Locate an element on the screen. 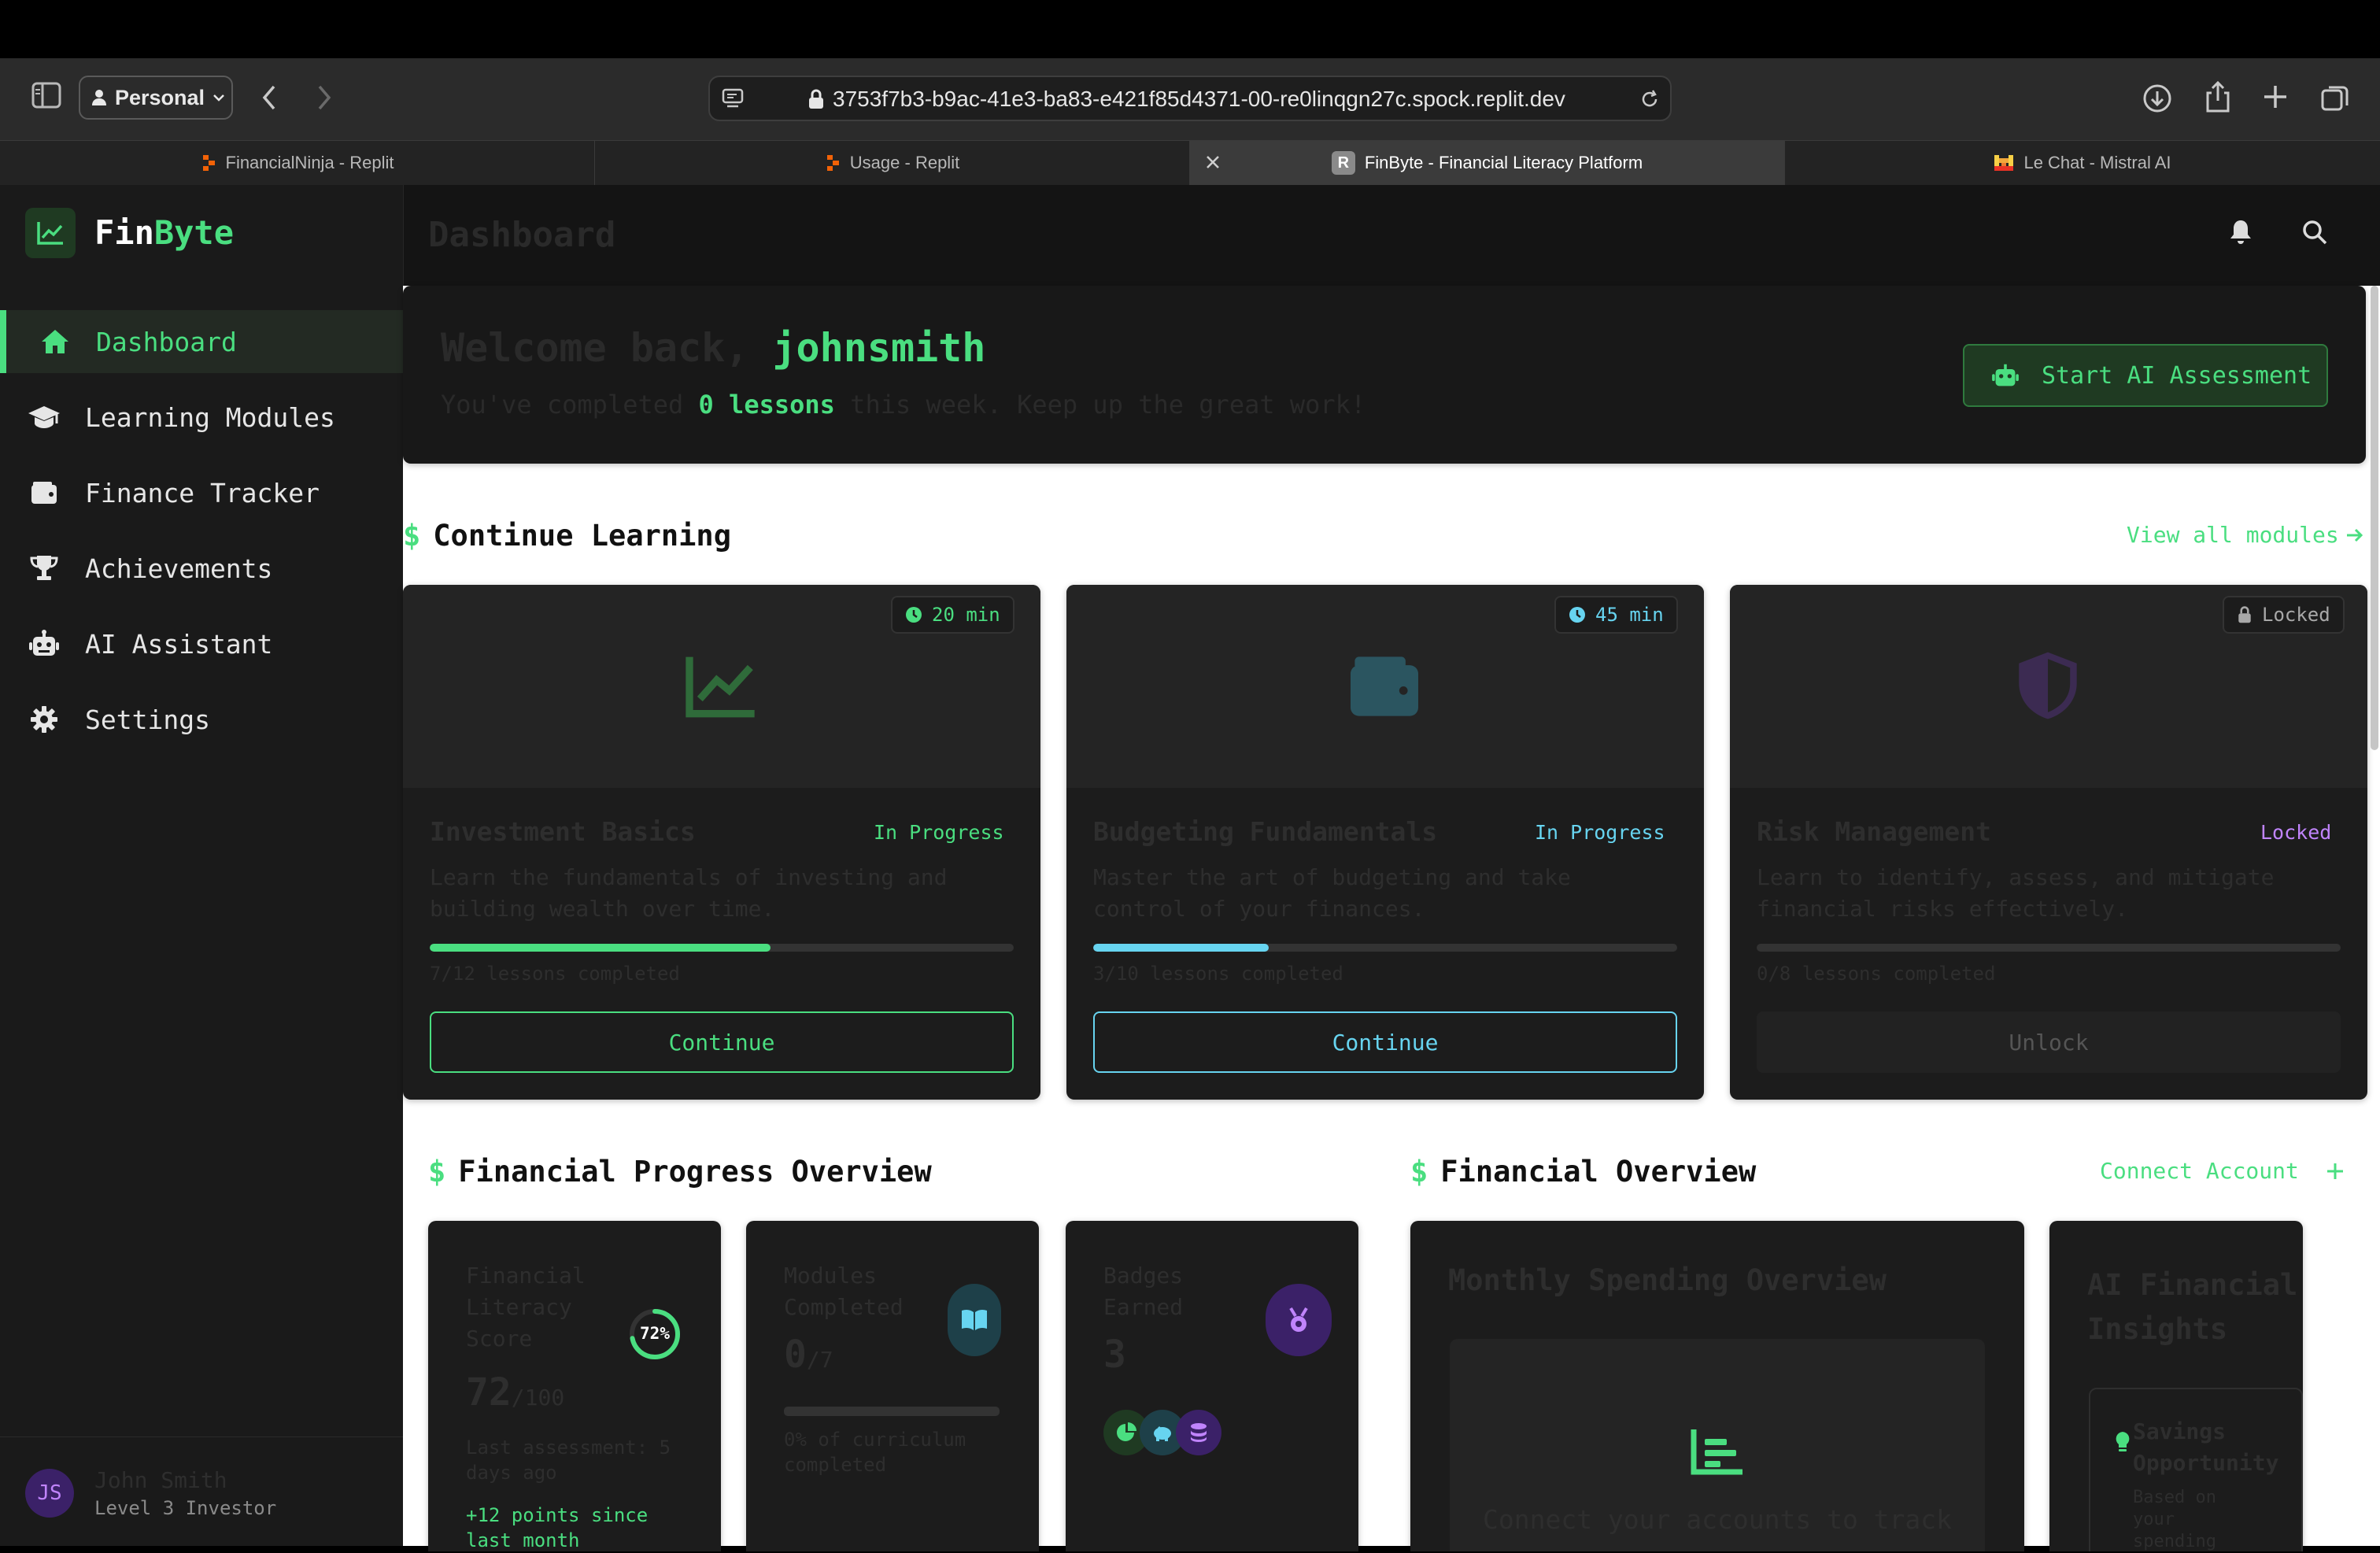 The image size is (2380, 1553). back-icon is located at coordinates (269, 97).